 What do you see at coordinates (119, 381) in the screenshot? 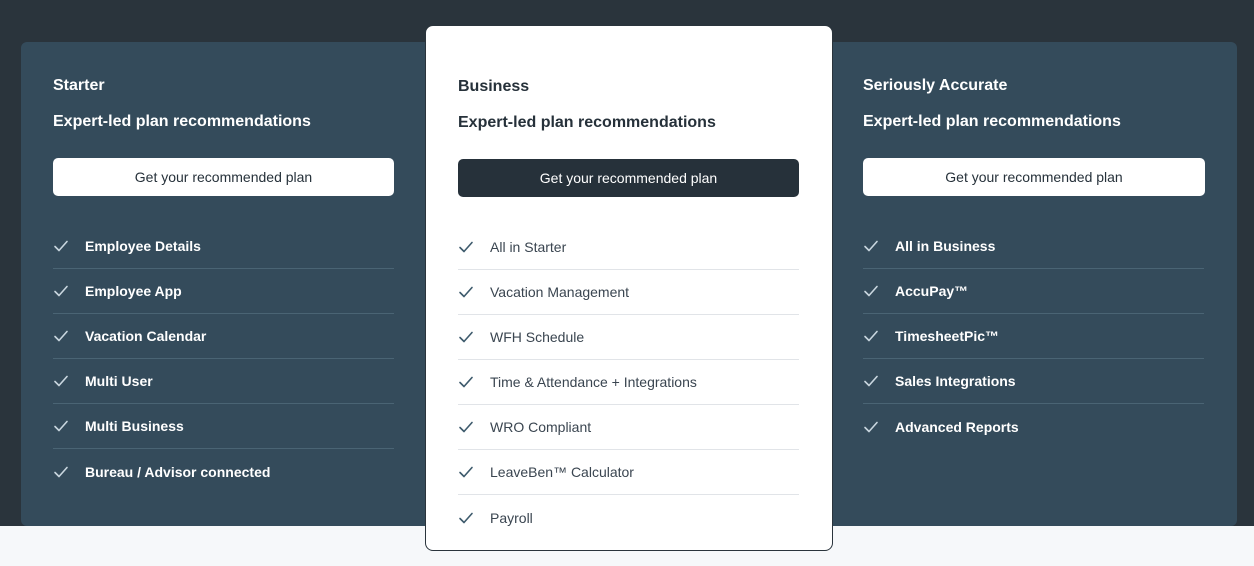
I see `feature-label: Multi User` at bounding box center [119, 381].